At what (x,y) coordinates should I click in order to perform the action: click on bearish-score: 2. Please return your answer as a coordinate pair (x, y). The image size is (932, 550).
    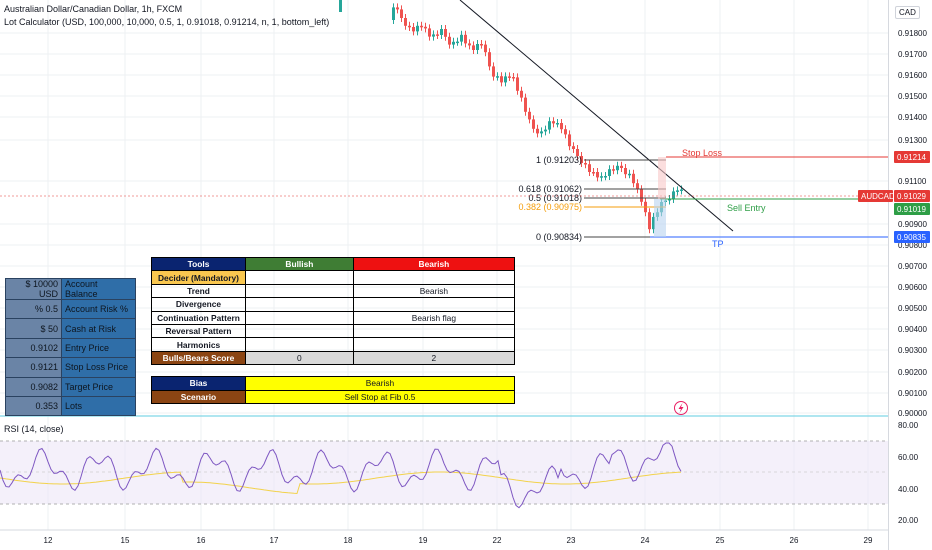
    Looking at the image, I should click on (434, 358).